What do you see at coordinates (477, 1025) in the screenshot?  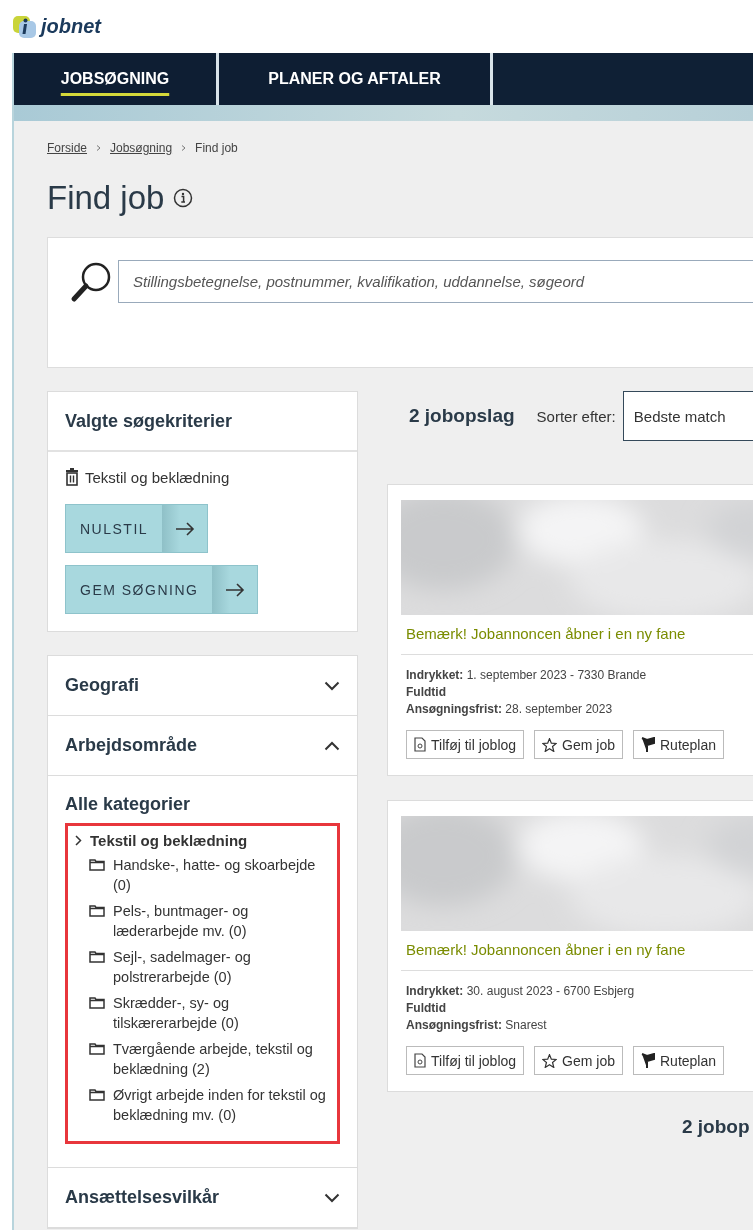 I see `job-deadline: Ansøgningsfrist: Snarest` at bounding box center [477, 1025].